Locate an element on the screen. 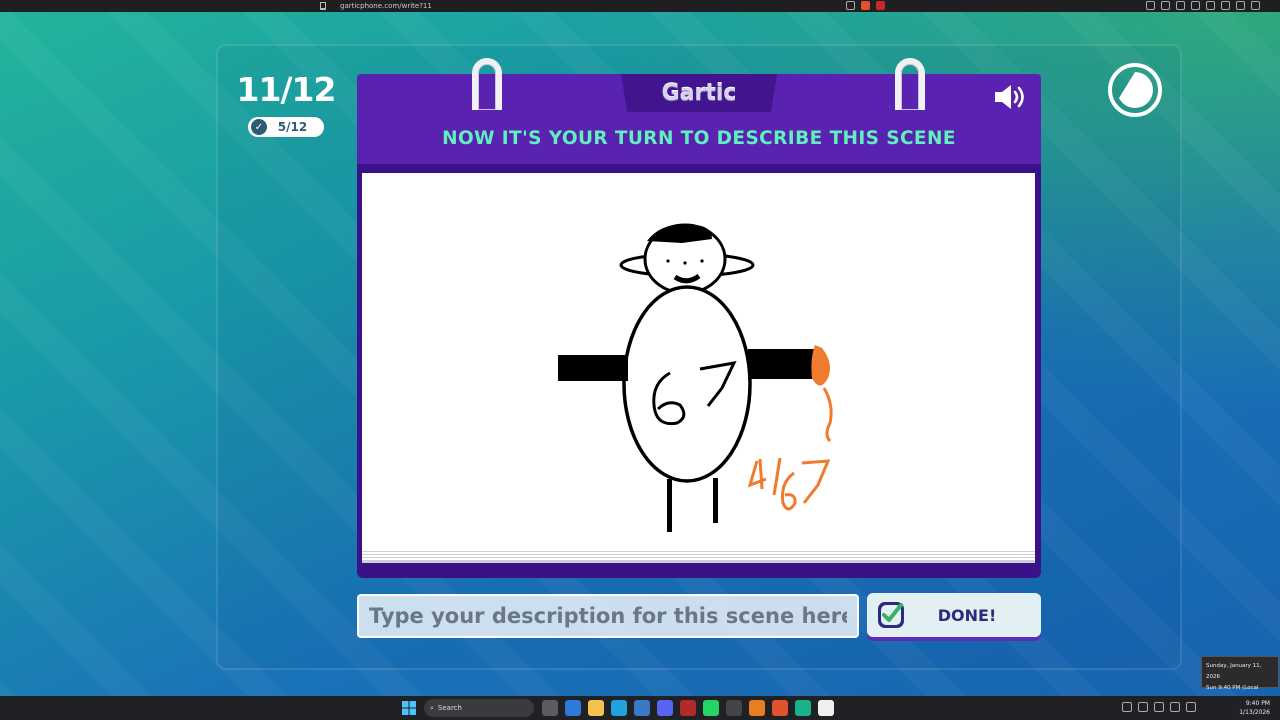  taskbar-search: ⌕ Search is located at coordinates (479, 708).